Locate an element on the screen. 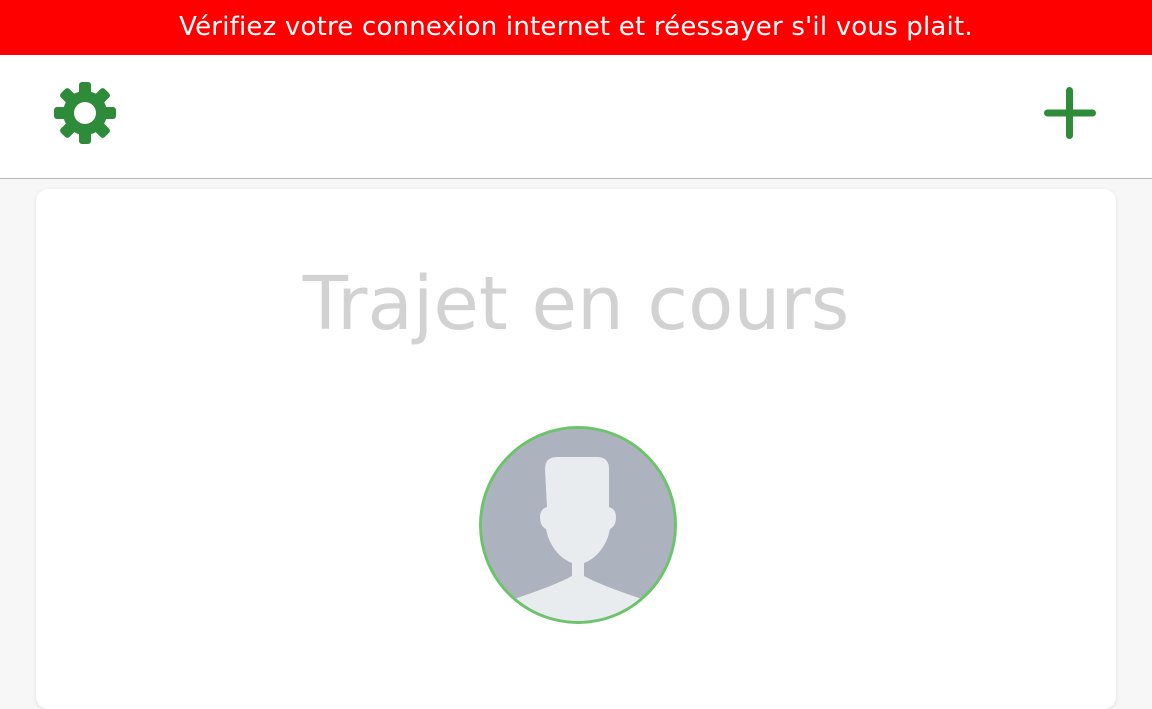 Image resolution: width=1152 pixels, height=709 pixels. settings-button is located at coordinates (85, 113).